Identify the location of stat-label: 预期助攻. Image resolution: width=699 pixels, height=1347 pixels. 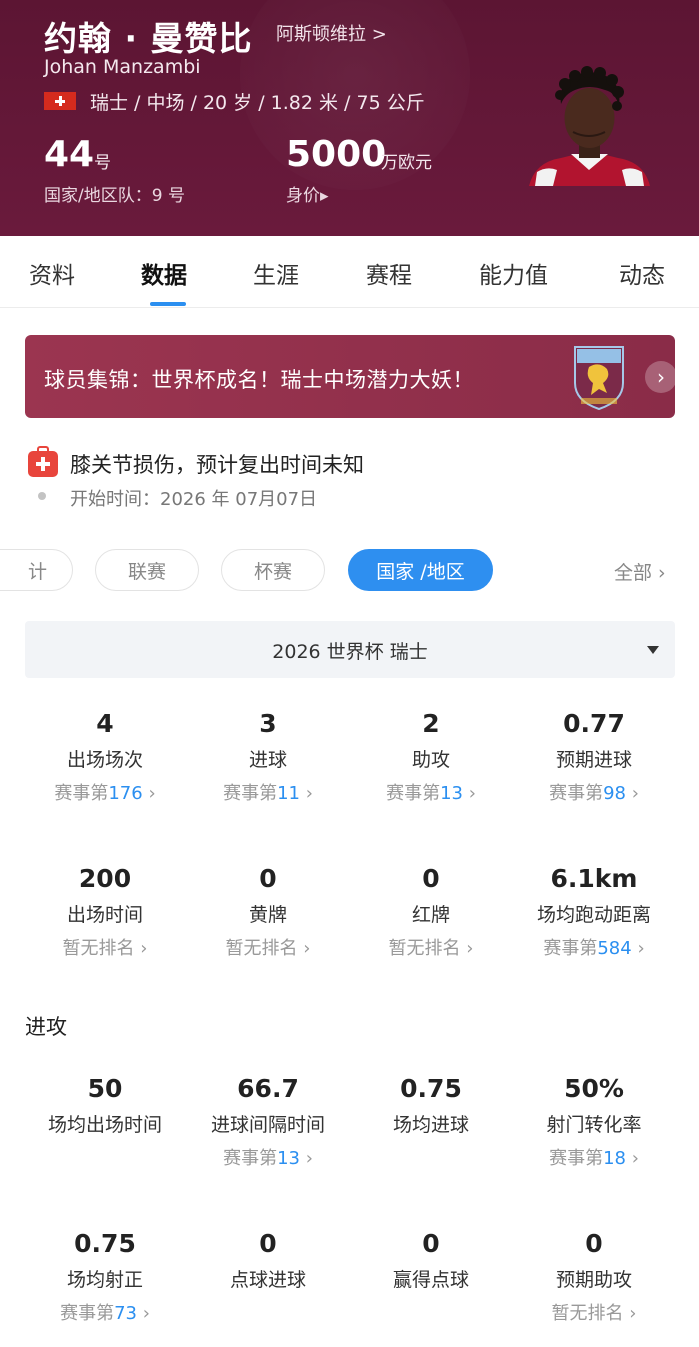
(593, 1280).